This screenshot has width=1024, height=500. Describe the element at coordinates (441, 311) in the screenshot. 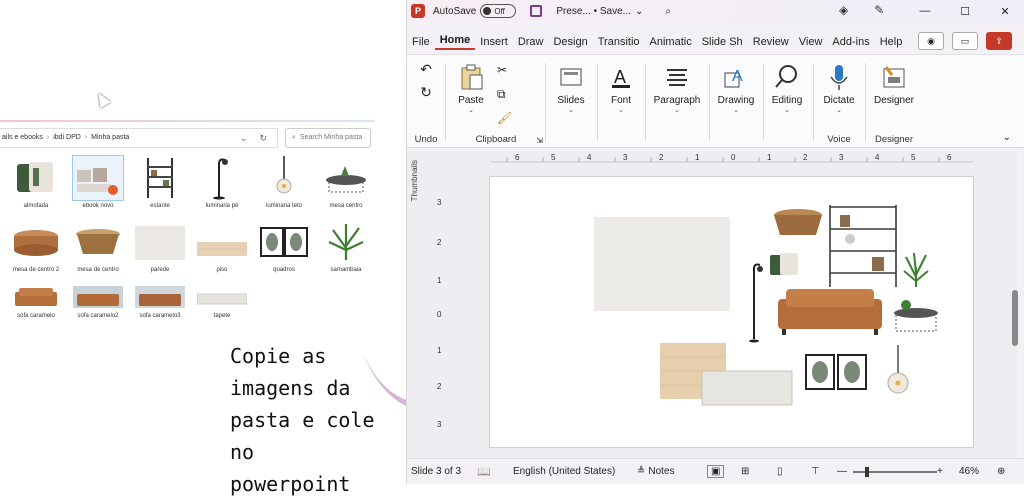

I see `vertical-ruler: 3 2 1 0 1 2 3` at that location.